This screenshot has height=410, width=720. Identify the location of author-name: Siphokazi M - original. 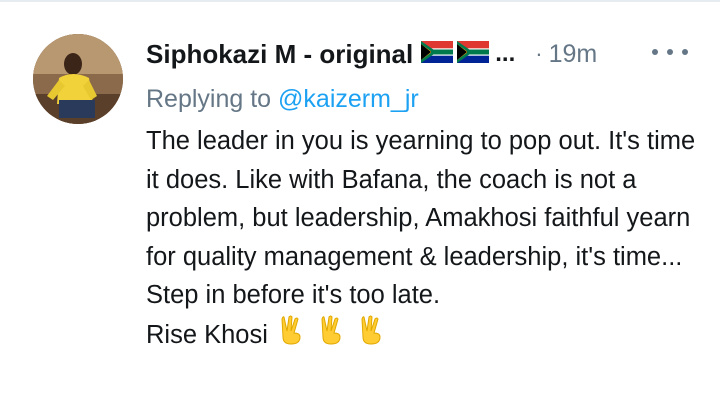
(279, 54).